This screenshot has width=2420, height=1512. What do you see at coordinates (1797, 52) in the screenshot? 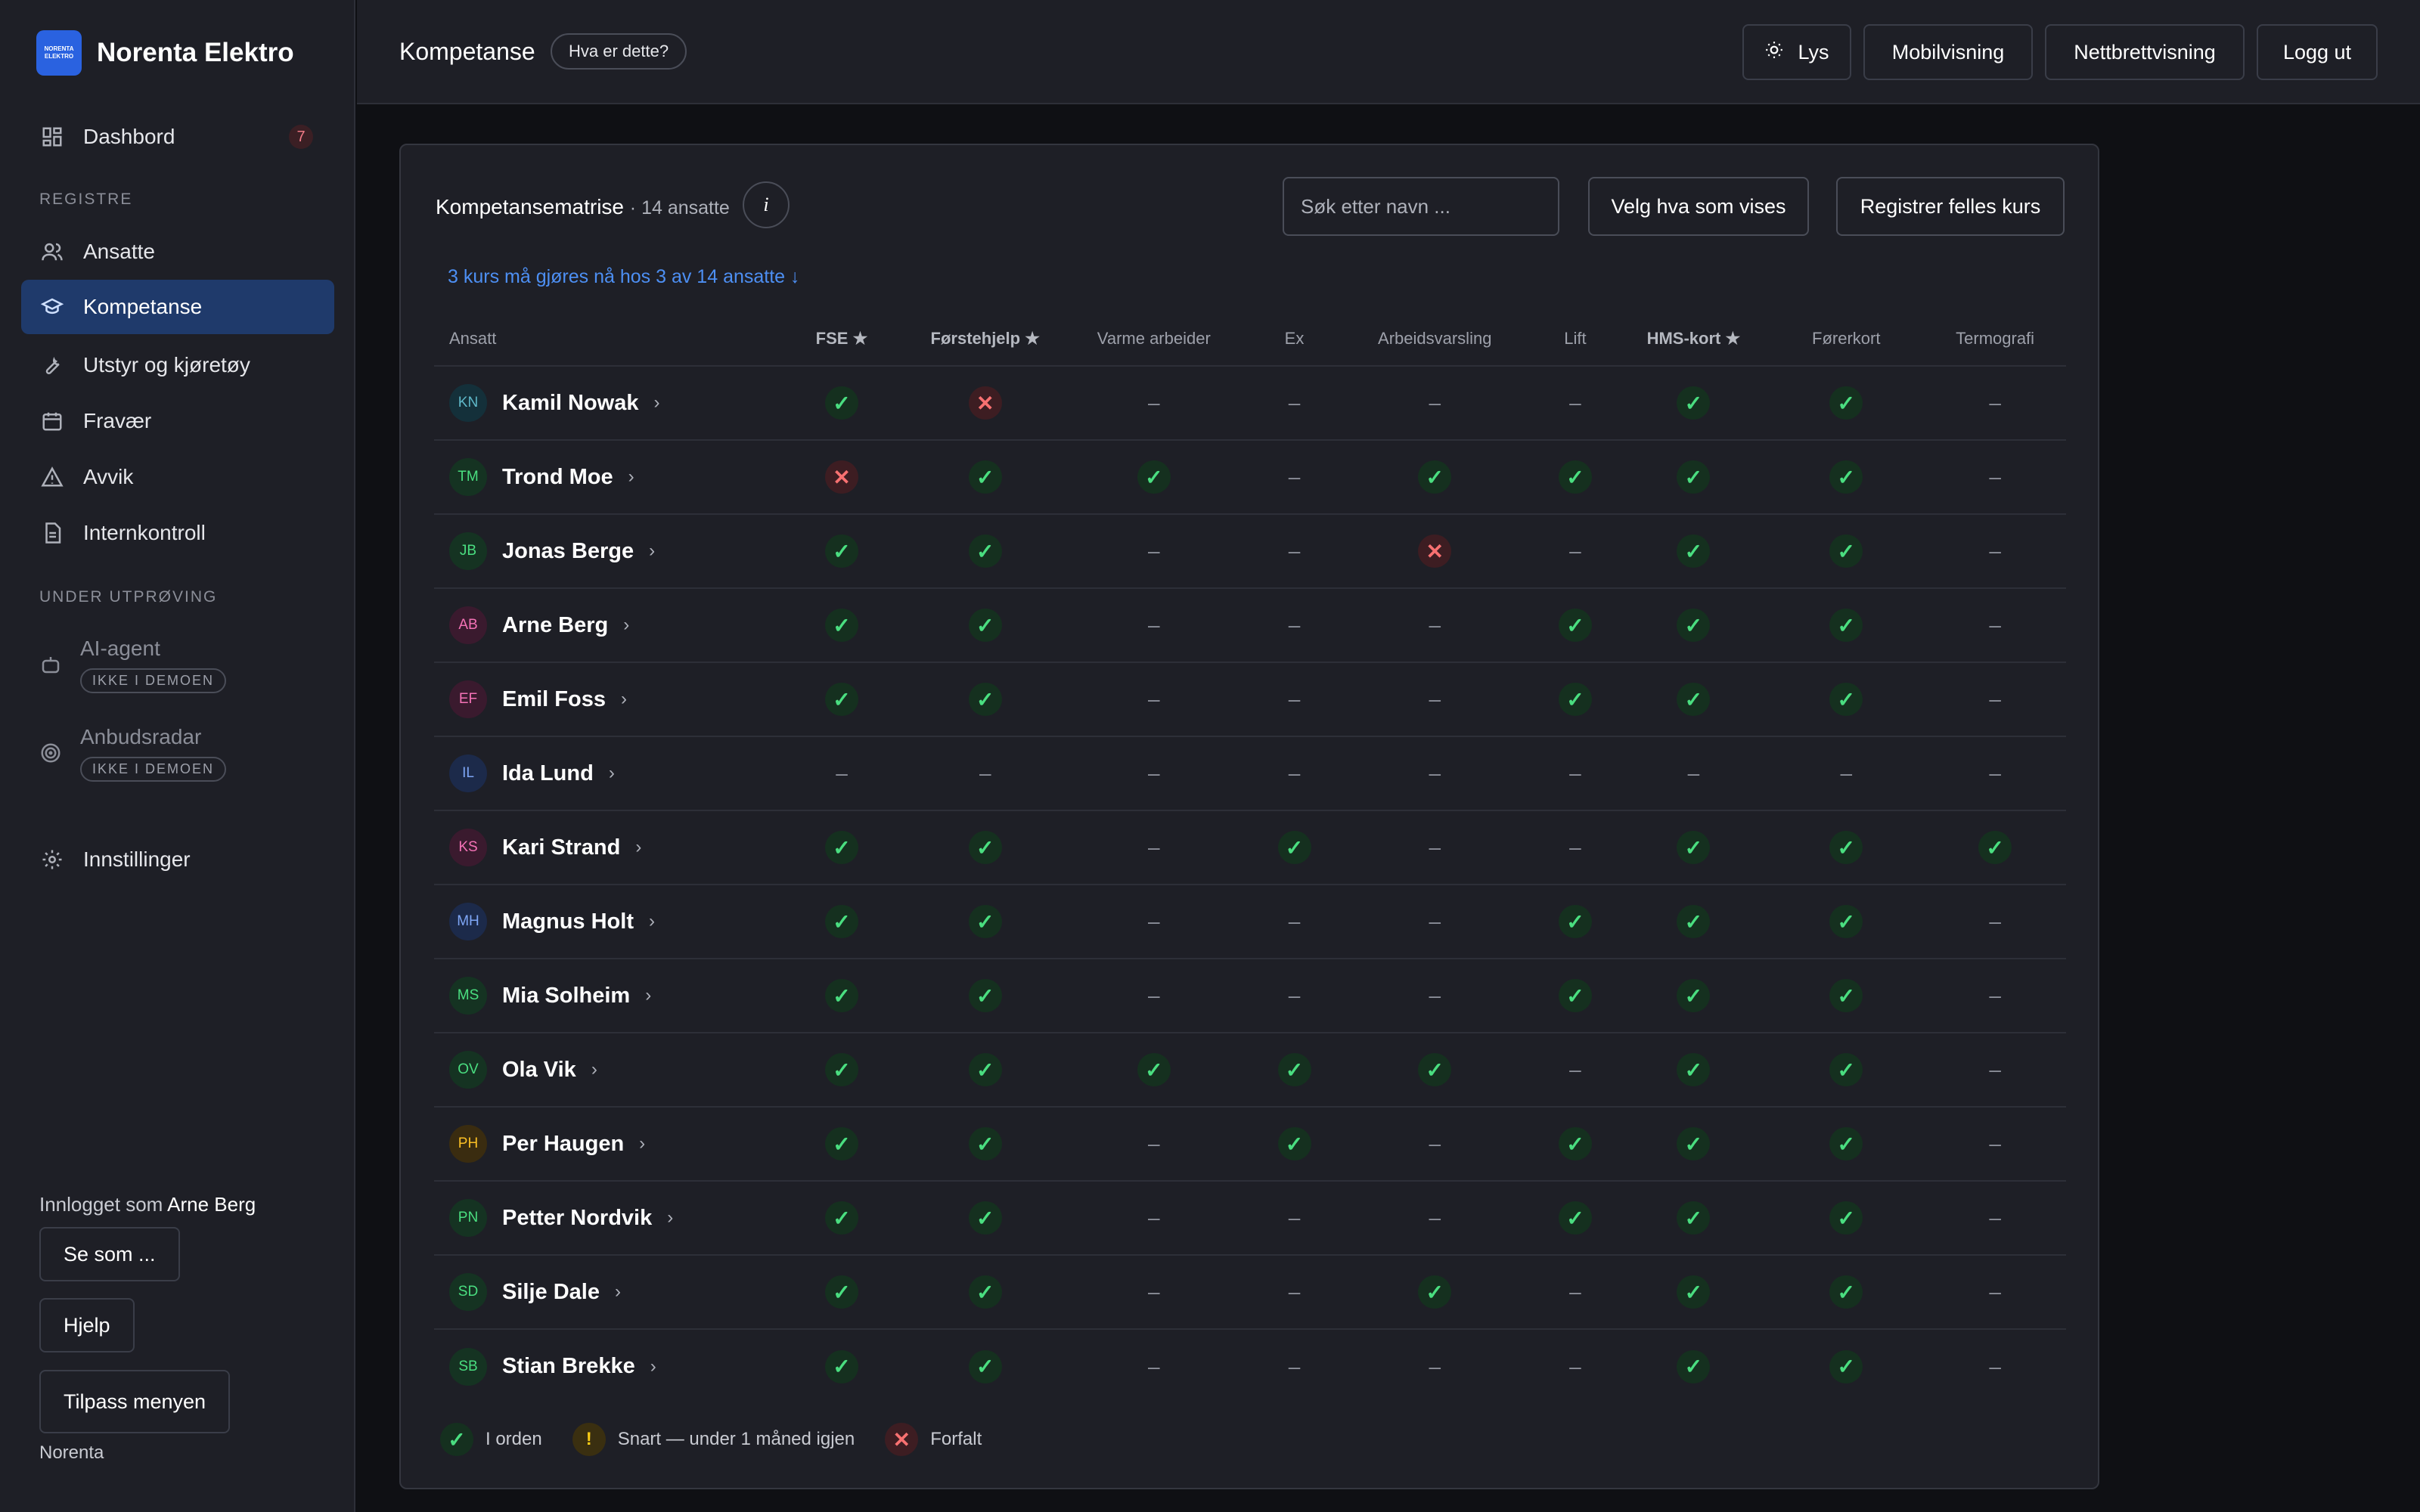
I see `theme-toggle-button: Lys` at bounding box center [1797, 52].